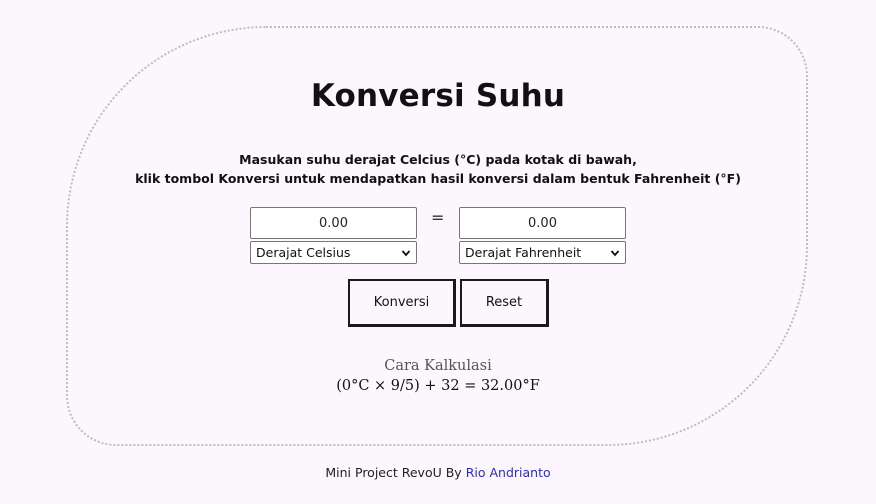 Image resolution: width=876 pixels, height=504 pixels. What do you see at coordinates (333, 223) in the screenshot?
I see `celsius-input` at bounding box center [333, 223].